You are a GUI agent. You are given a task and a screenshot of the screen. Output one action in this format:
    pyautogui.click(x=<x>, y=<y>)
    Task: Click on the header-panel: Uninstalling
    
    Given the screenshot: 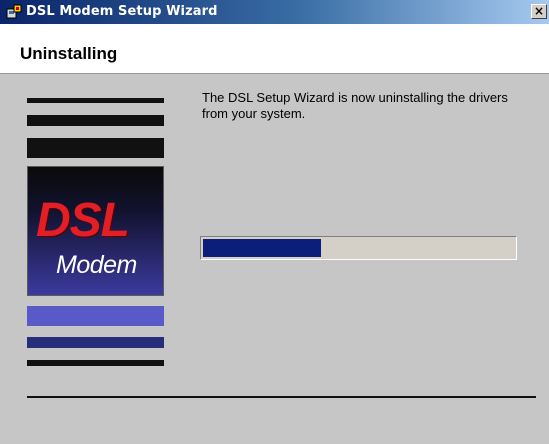 What is the action you would take?
    pyautogui.click(x=274, y=49)
    